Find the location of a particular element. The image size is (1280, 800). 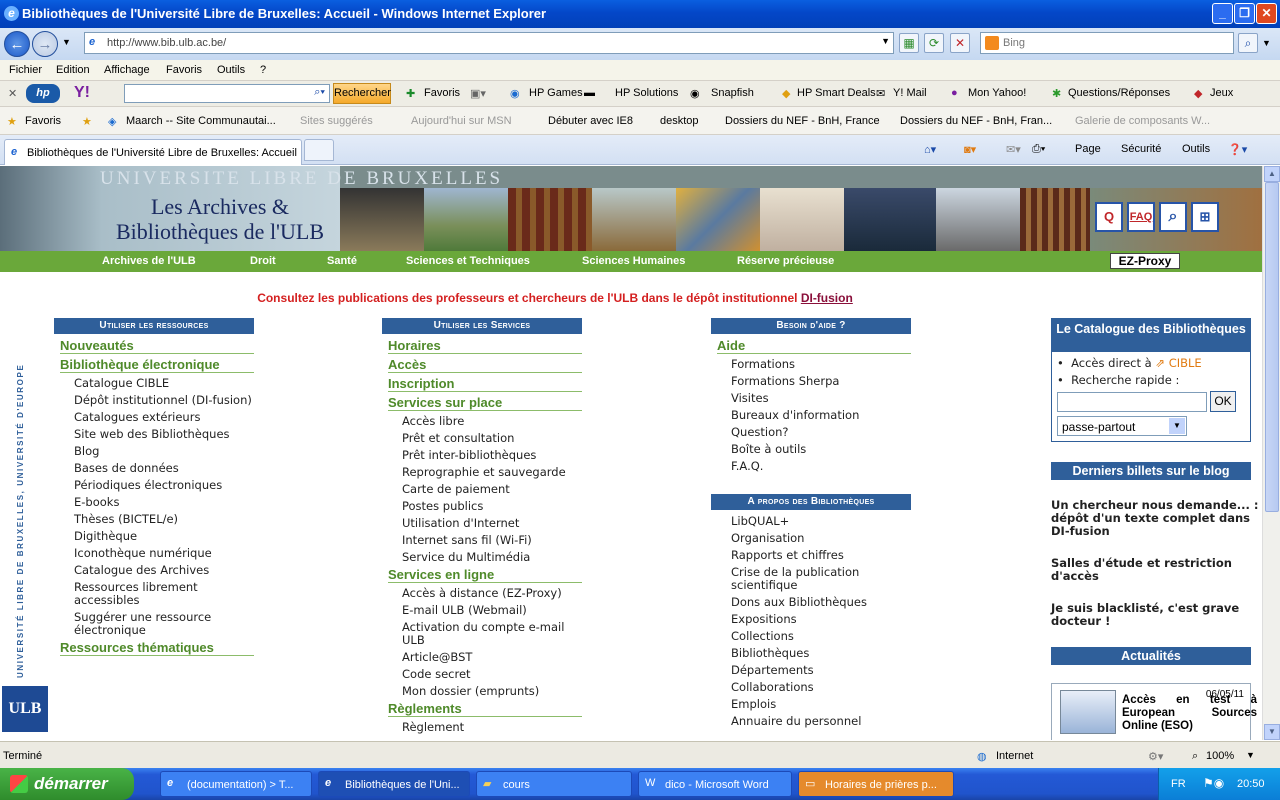

yahoo-search-input: ⌕▾ is located at coordinates (227, 93).